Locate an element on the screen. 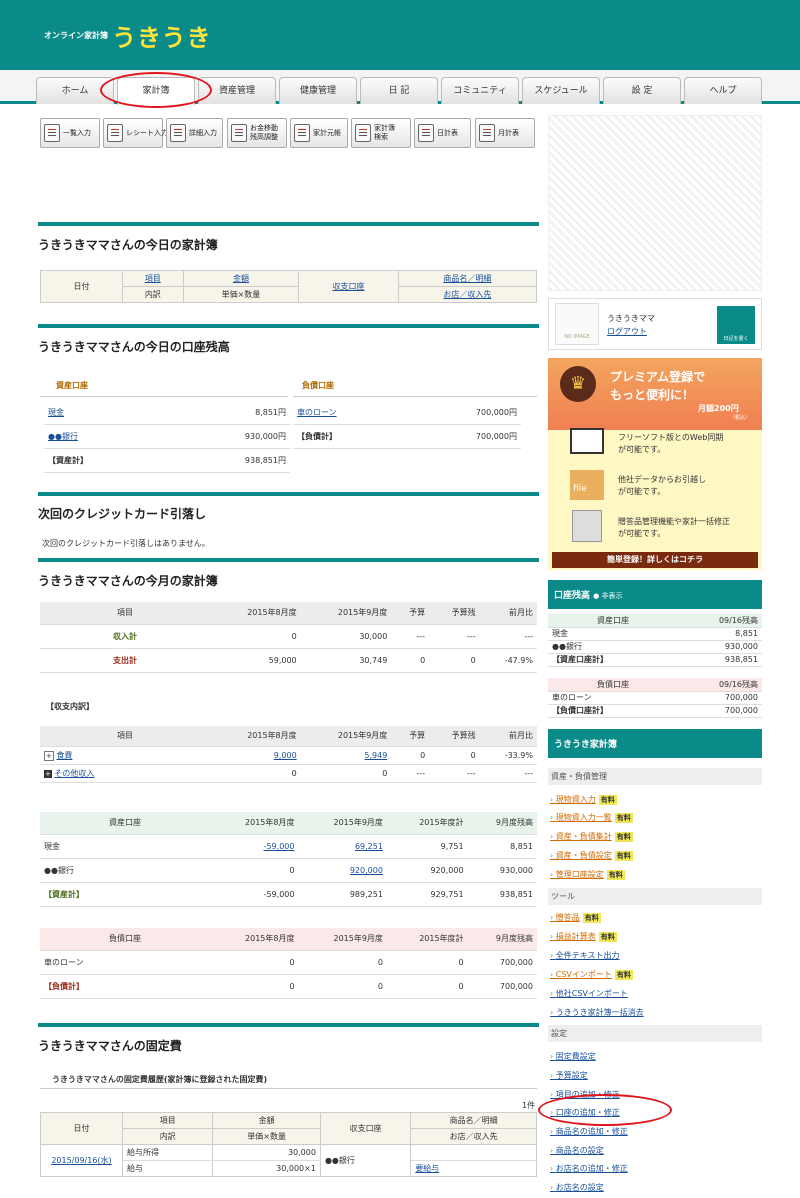 The height and width of the screenshot is (1198, 800). menu-link-csv: CSVインポート有料 is located at coordinates (591, 974).